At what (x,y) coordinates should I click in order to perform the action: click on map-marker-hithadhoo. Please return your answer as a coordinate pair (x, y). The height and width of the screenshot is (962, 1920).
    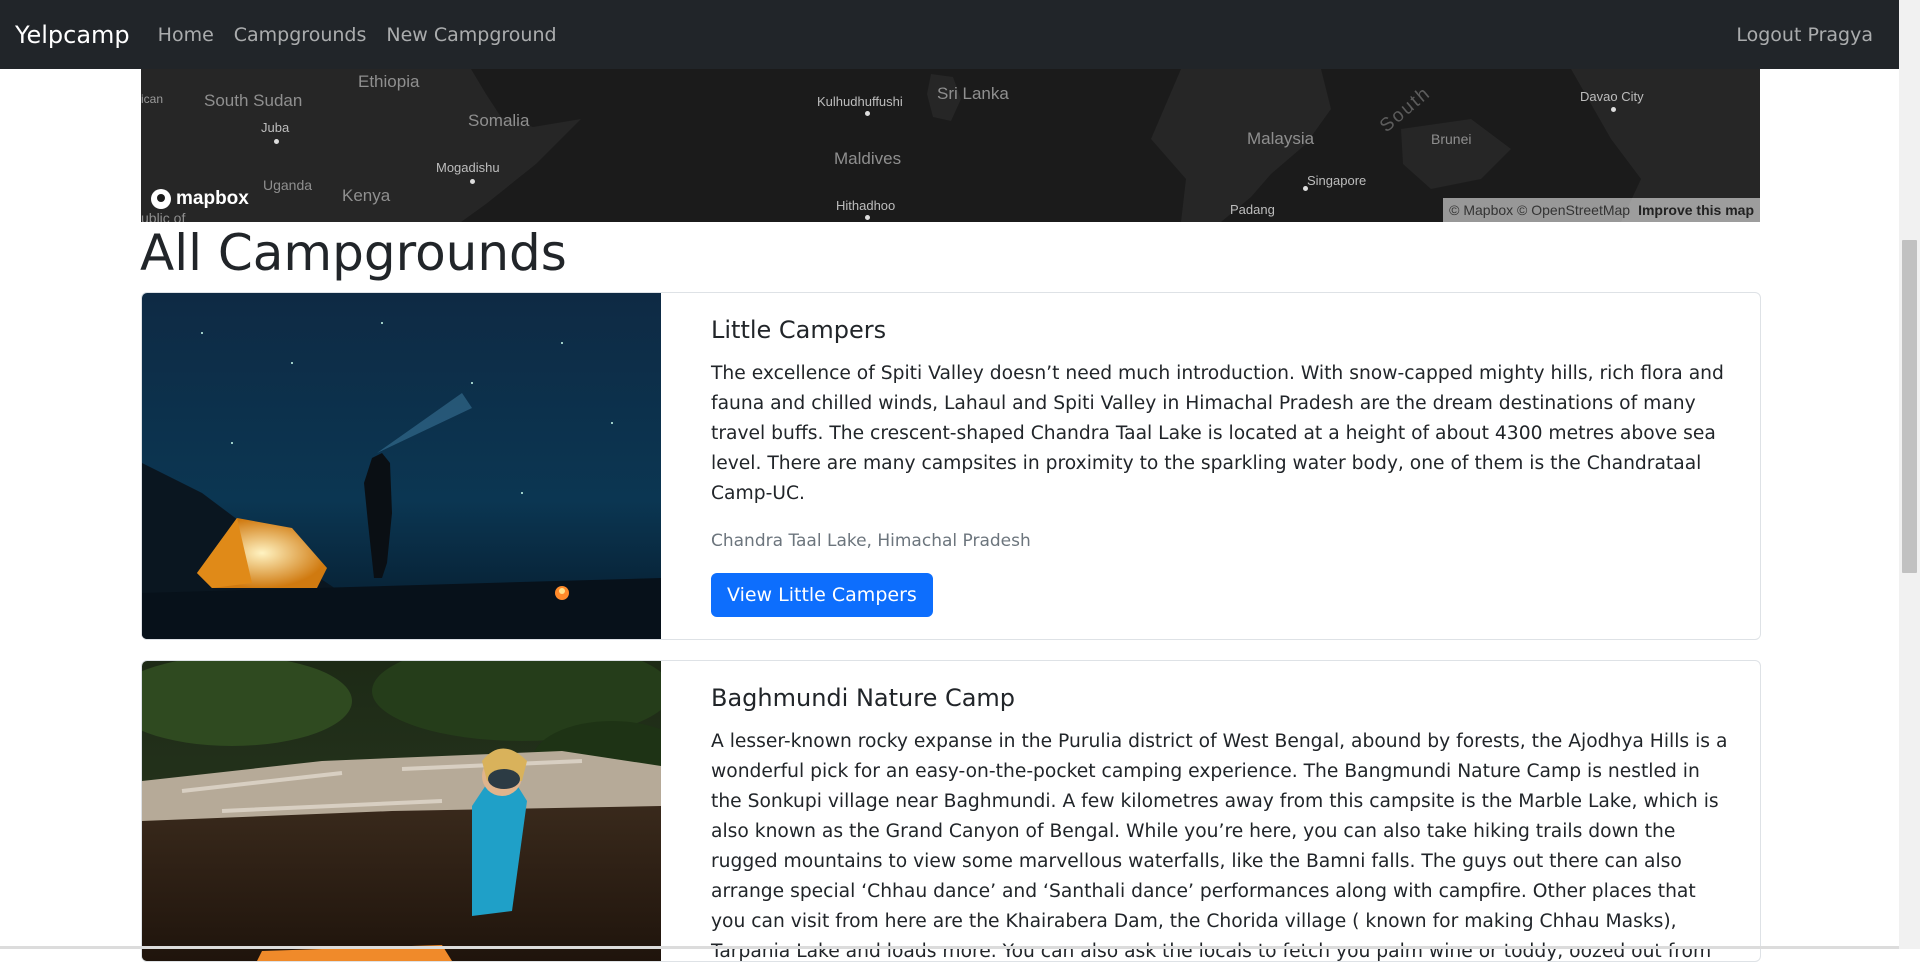
    Looking at the image, I should click on (867, 217).